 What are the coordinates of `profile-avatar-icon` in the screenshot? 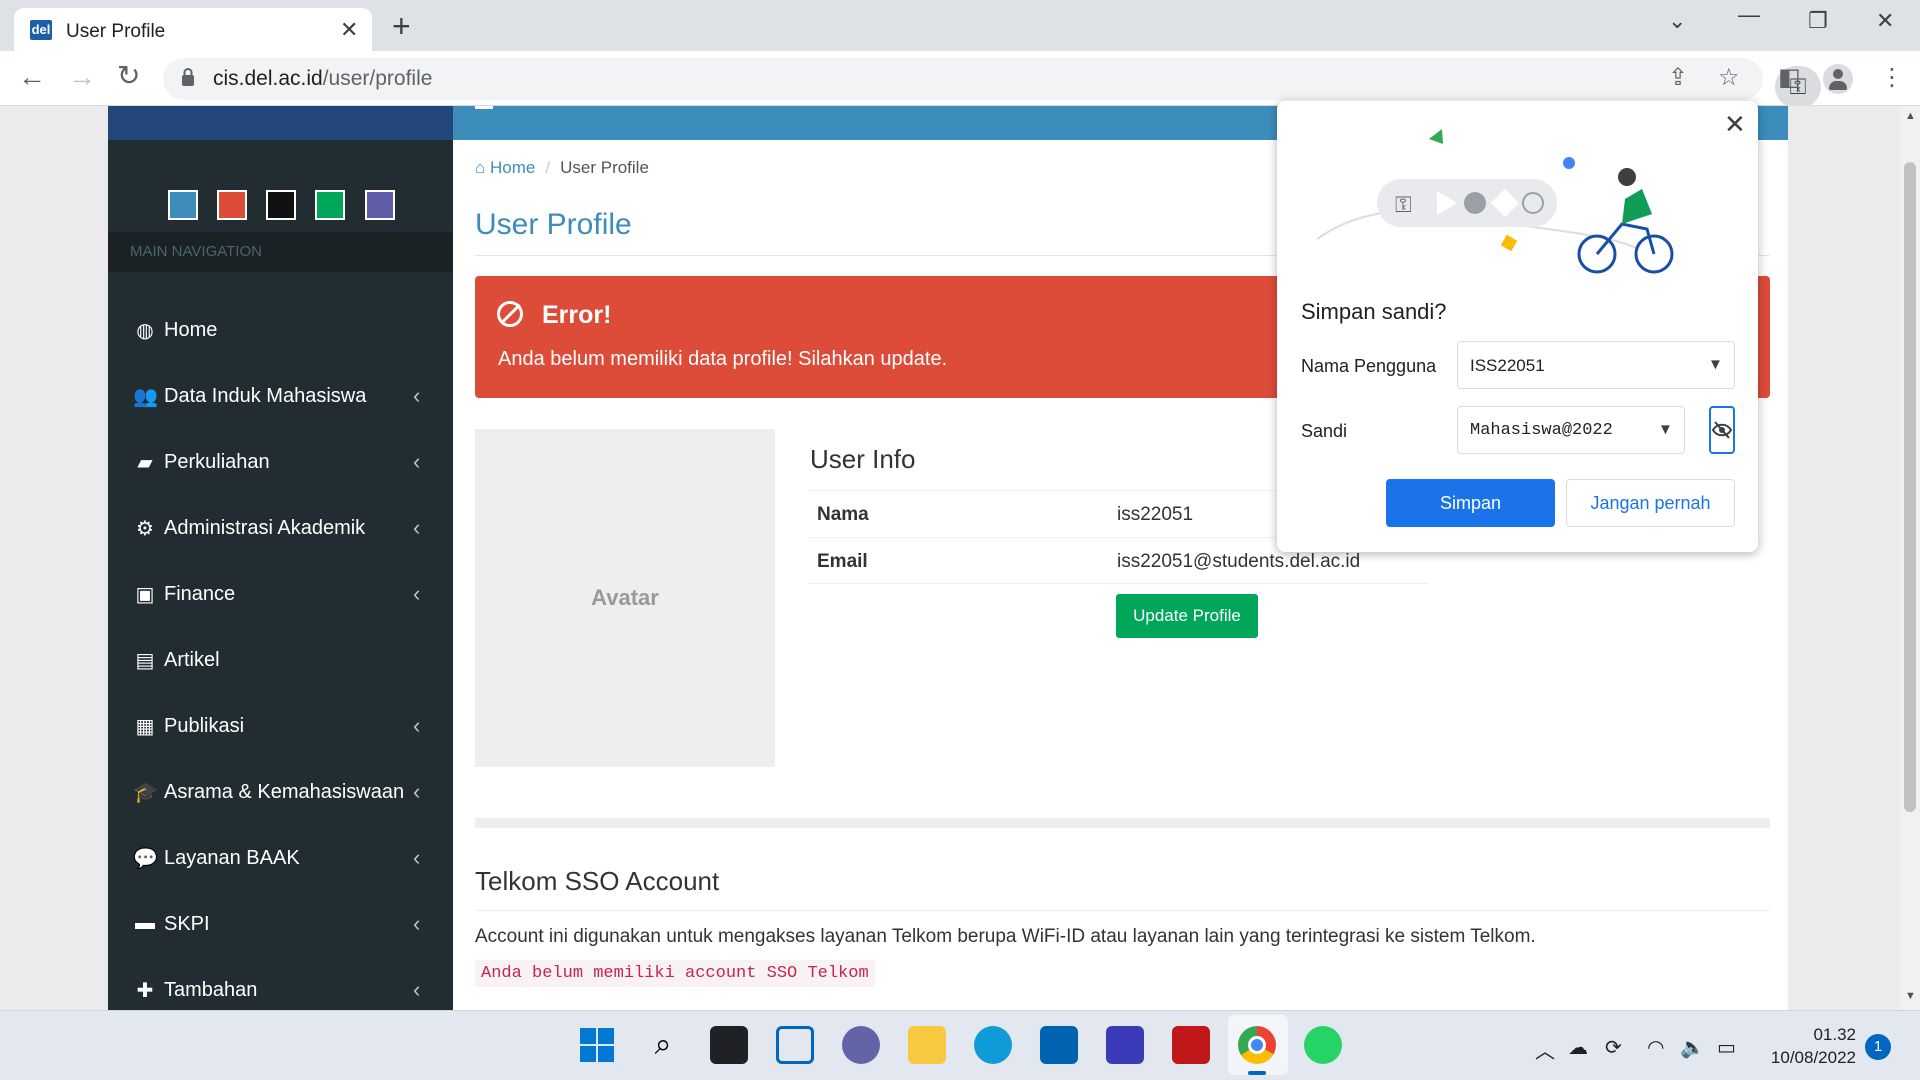 It's located at (1838, 79).